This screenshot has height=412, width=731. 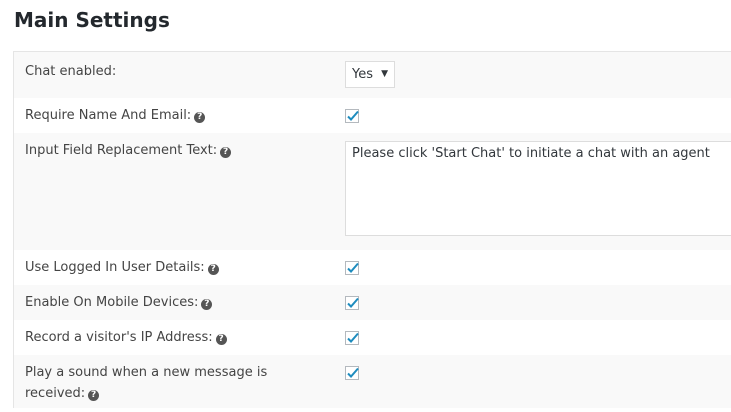 I want to click on logged-in-user-checkbox, so click(x=352, y=268).